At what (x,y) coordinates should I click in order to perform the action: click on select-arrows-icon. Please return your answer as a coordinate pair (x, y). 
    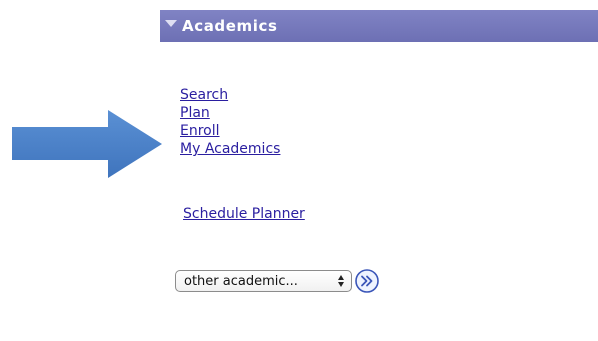
    Looking at the image, I should click on (341, 281).